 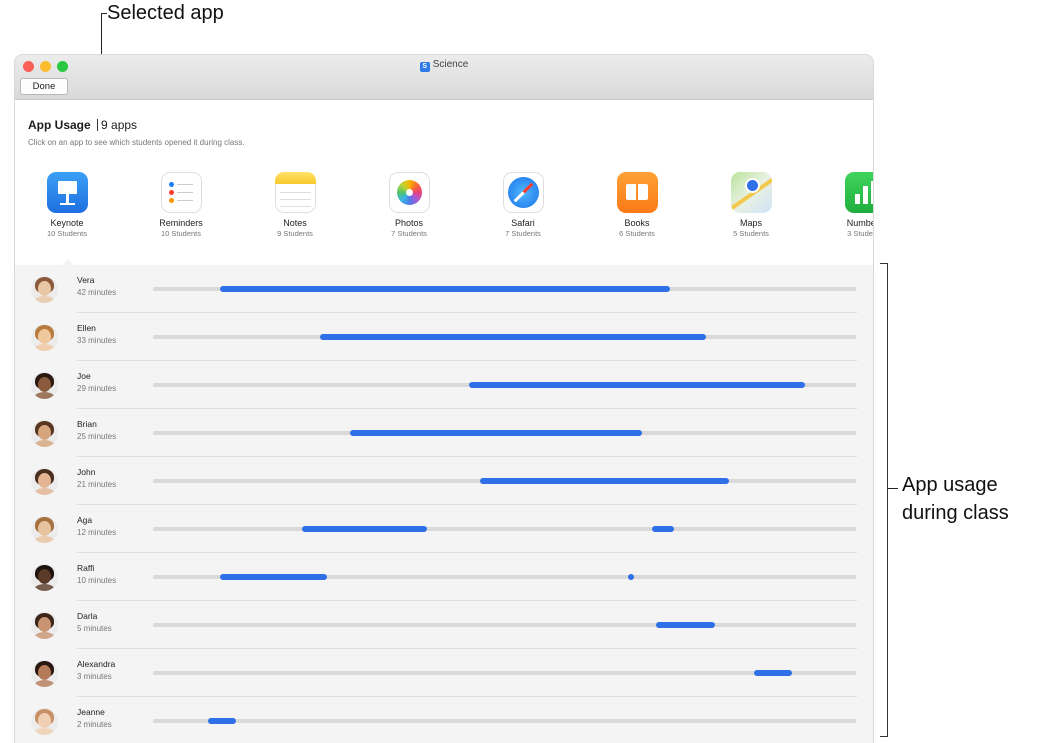 I want to click on reminders-icon, so click(x=181, y=192).